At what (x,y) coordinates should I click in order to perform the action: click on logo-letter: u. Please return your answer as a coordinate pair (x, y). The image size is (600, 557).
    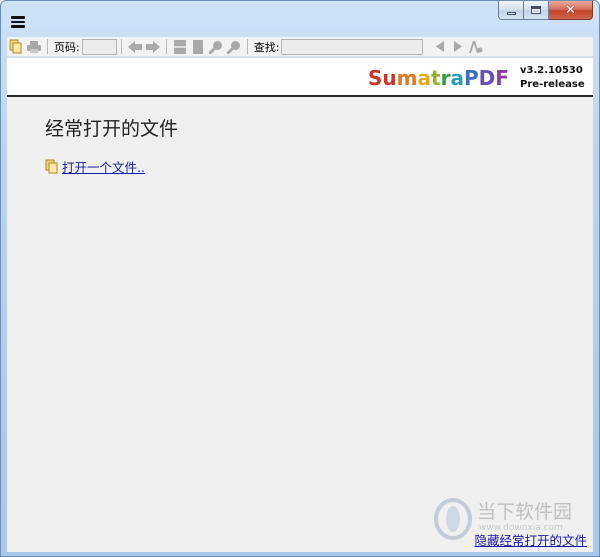
    Looking at the image, I should click on (389, 78).